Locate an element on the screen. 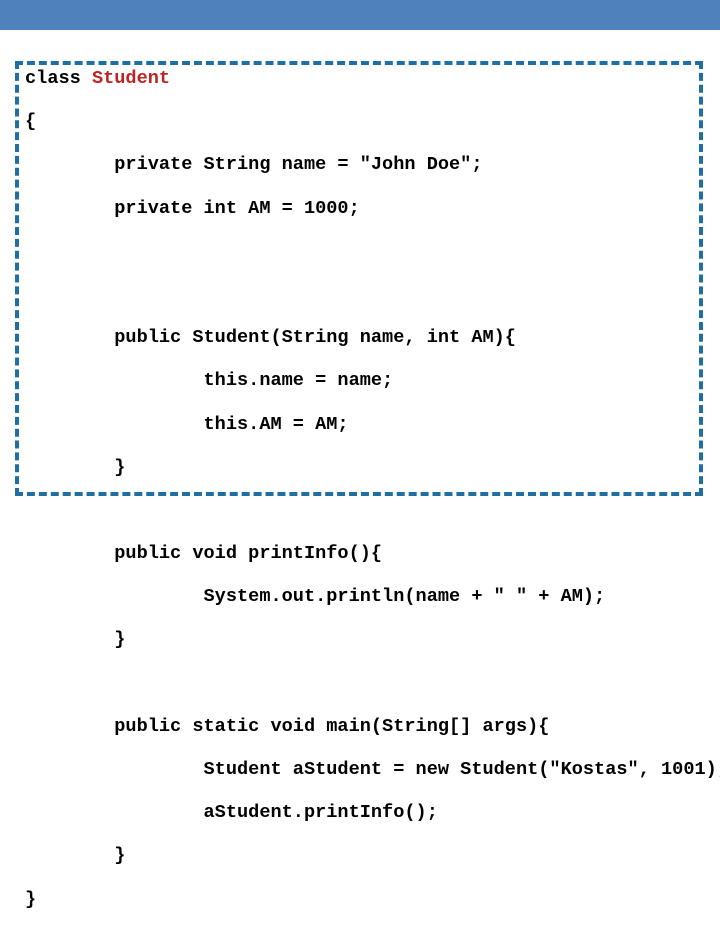 The height and width of the screenshot is (932, 720). code-line: aStudent.printInfo(); is located at coordinates (363, 813).